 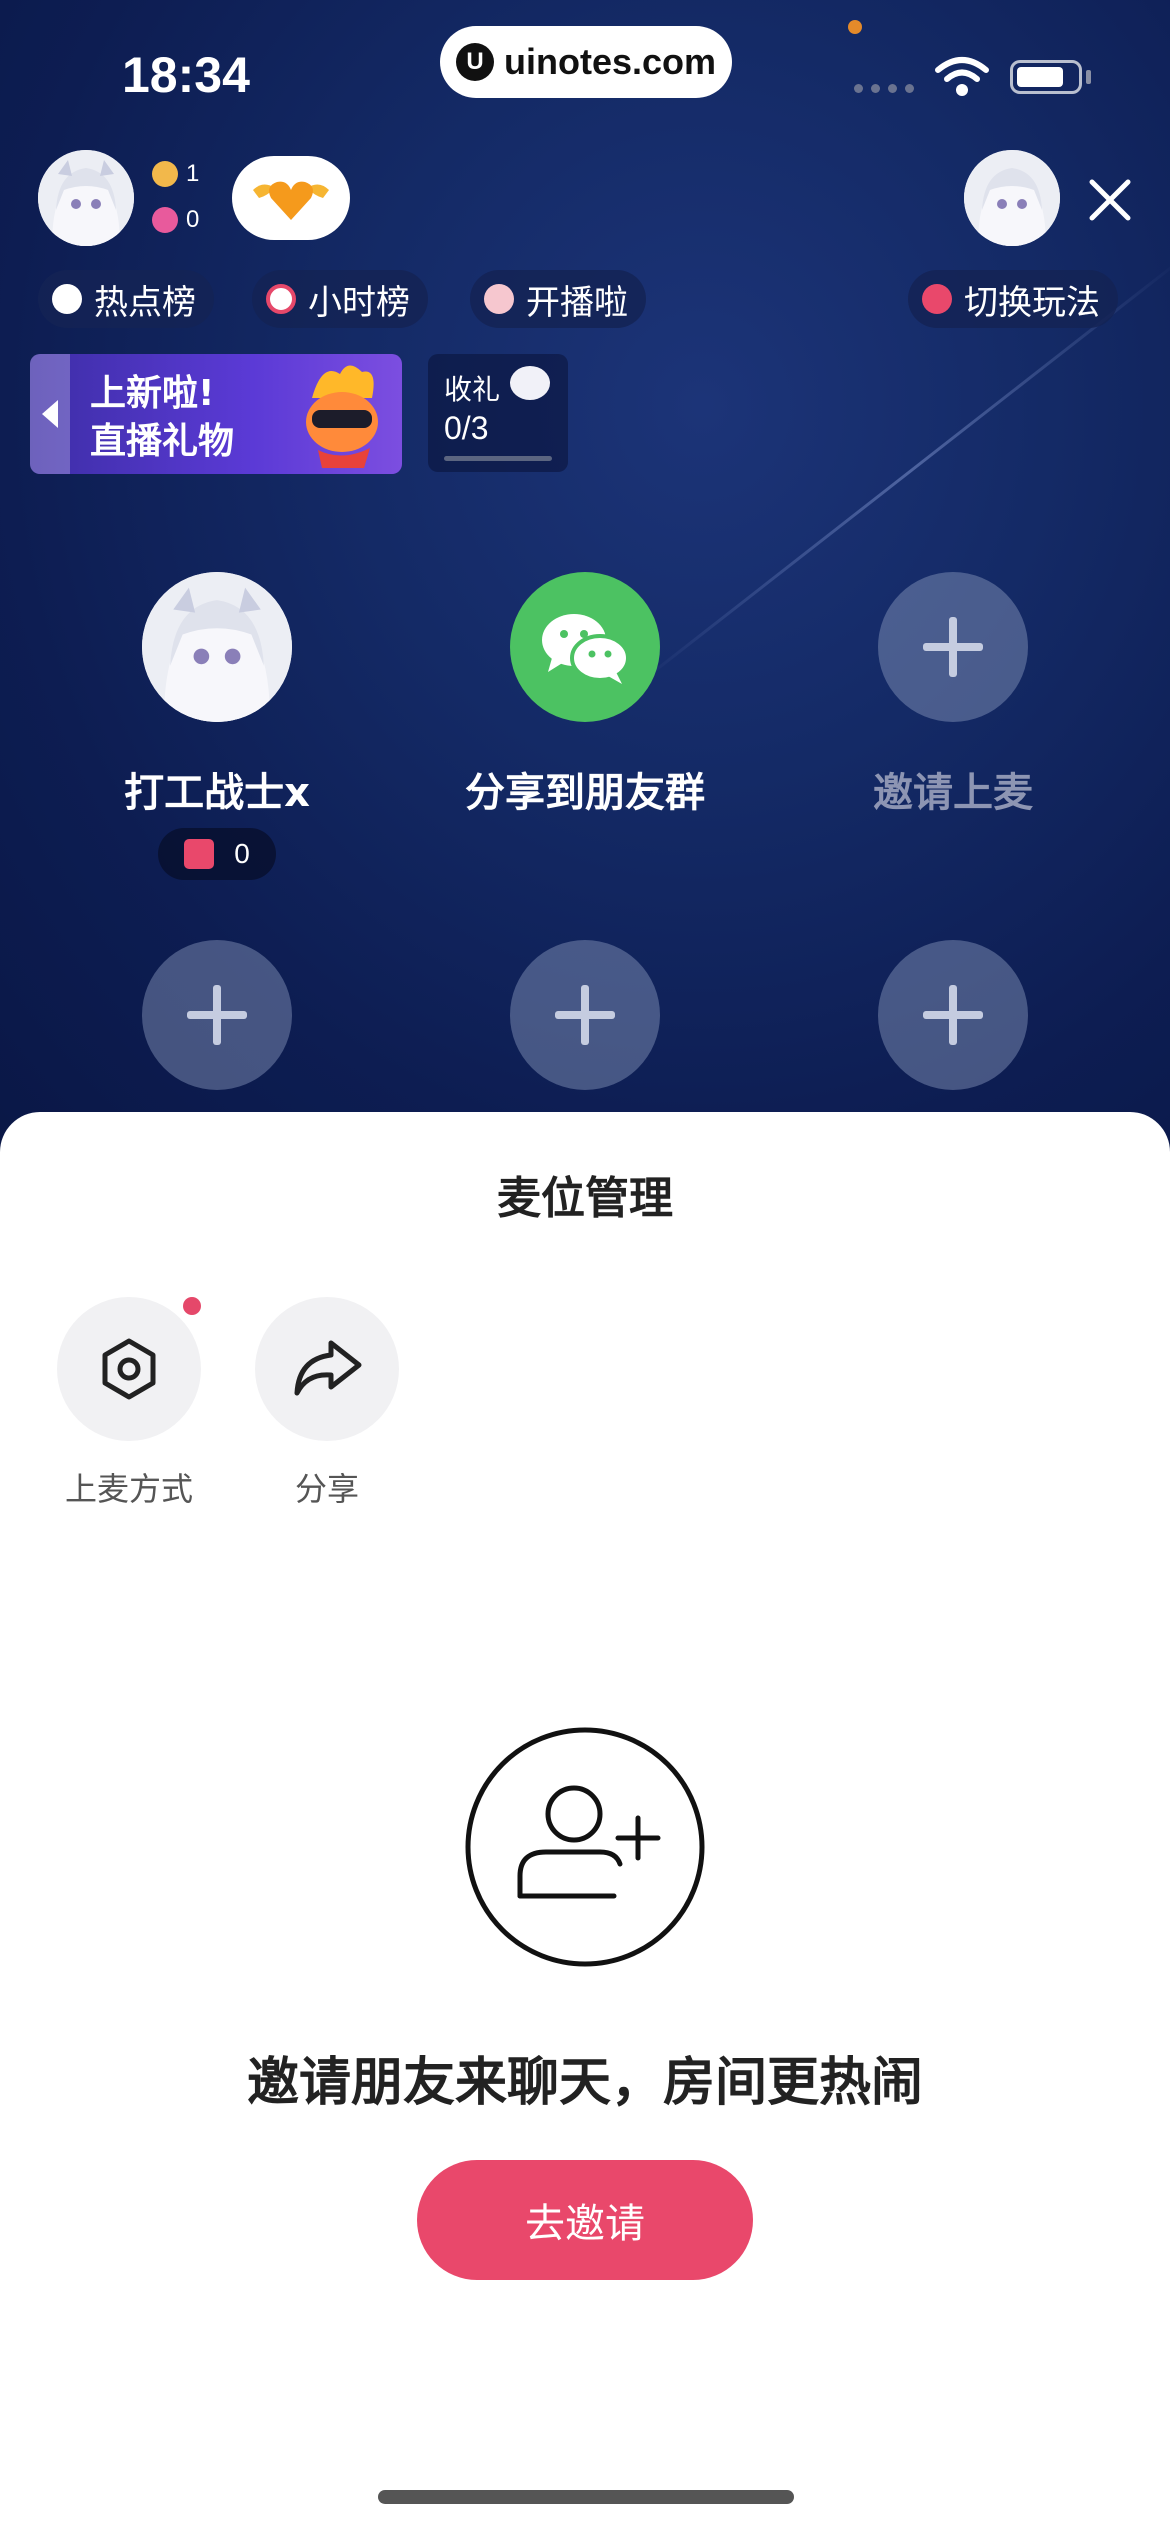 I want to click on online-stat: 1, so click(x=175, y=174).